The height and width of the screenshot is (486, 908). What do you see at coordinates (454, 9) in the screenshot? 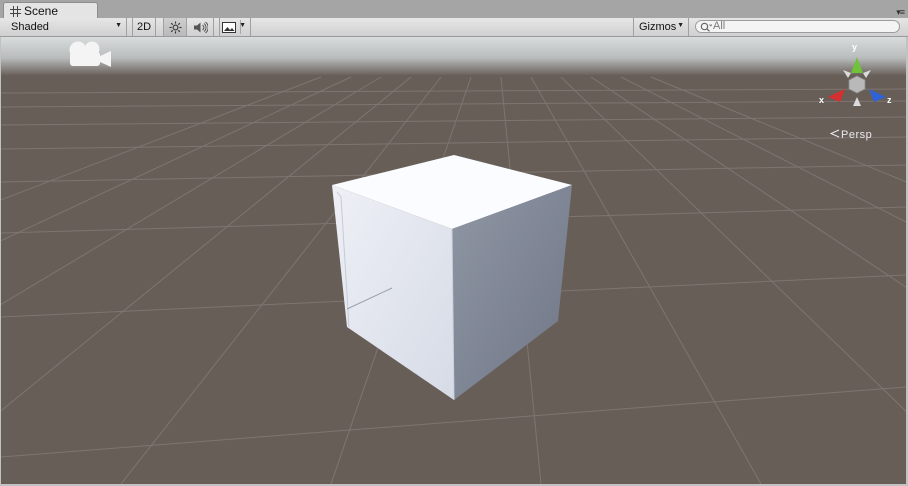
I see `tab-bar: Scene ▾≡` at bounding box center [454, 9].